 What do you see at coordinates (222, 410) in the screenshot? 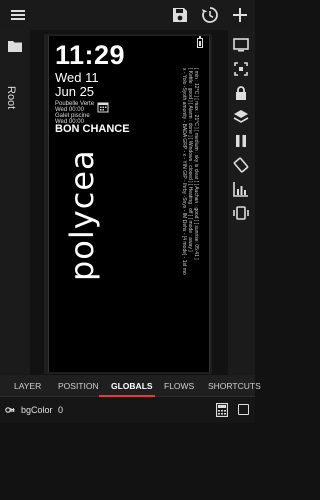
I see `calculator-icon` at bounding box center [222, 410].